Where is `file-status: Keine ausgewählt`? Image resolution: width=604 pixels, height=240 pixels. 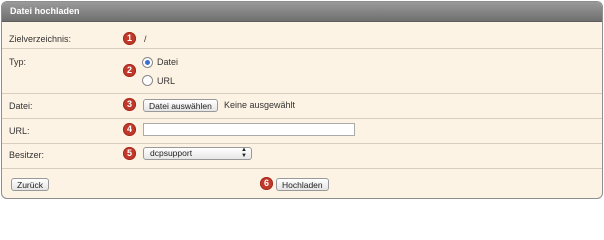 file-status: Keine ausgewählt is located at coordinates (260, 105).